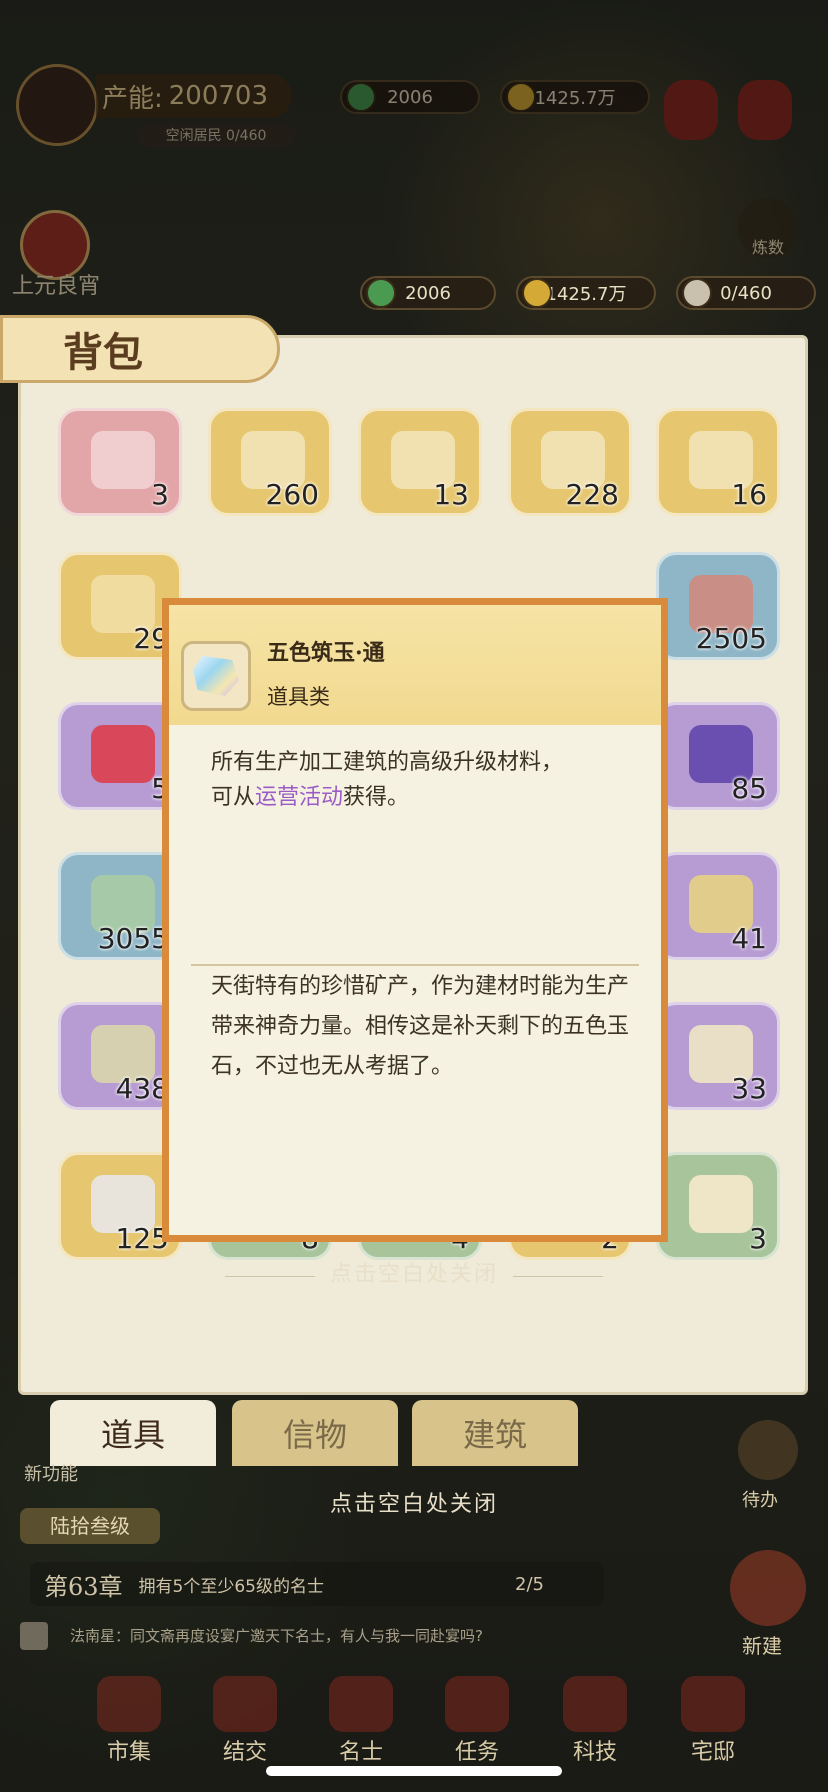  I want to click on nav-label: 结交, so click(244, 1752).